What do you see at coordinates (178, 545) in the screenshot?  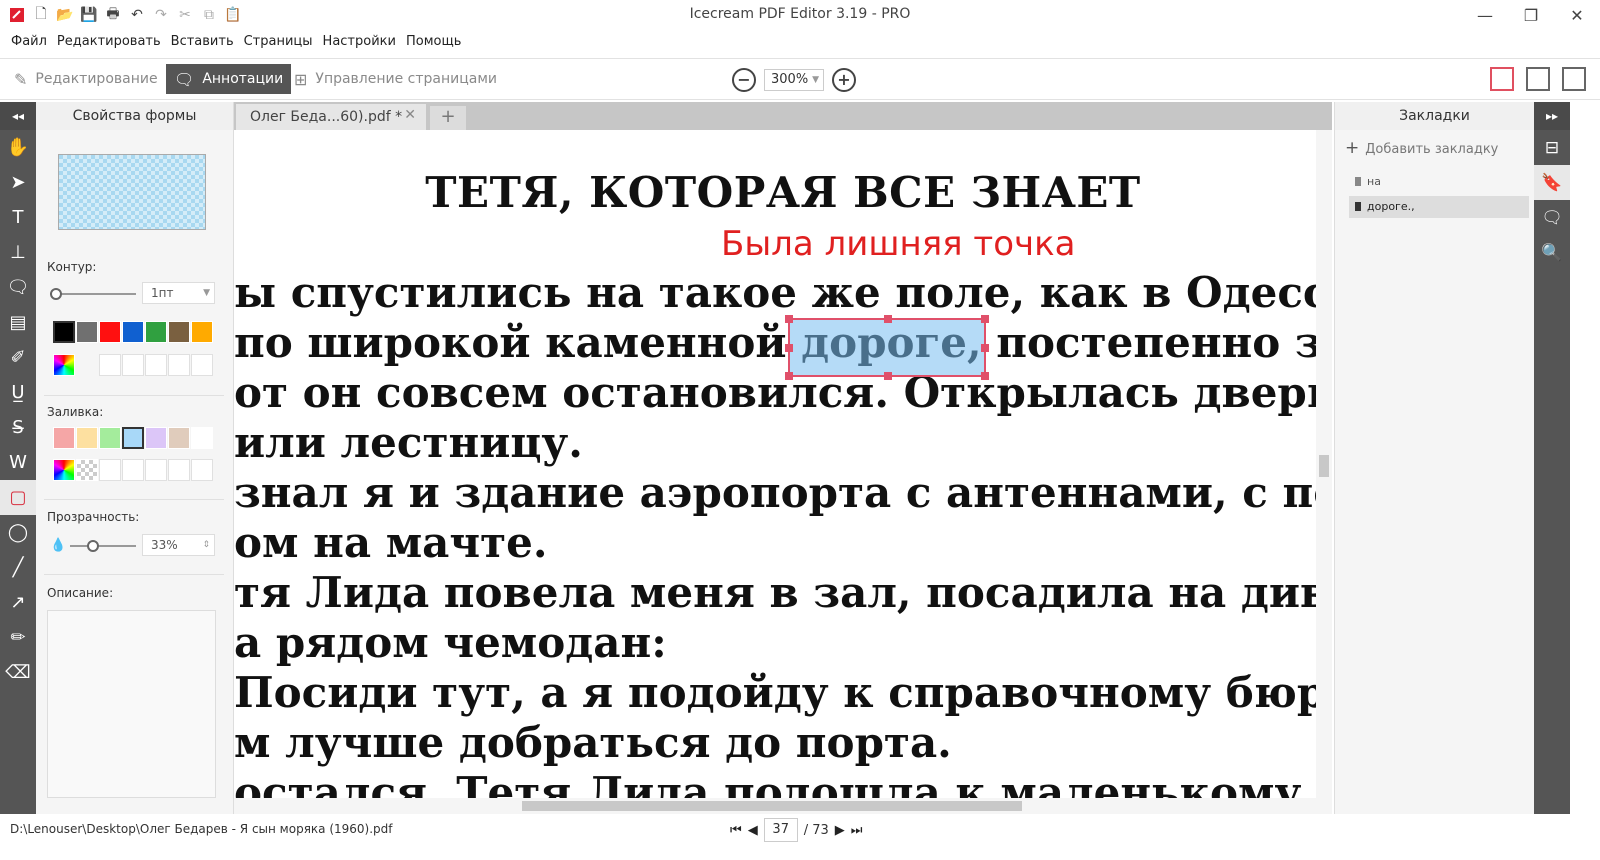 I see `opacity-stepper: 33% ⇕` at bounding box center [178, 545].